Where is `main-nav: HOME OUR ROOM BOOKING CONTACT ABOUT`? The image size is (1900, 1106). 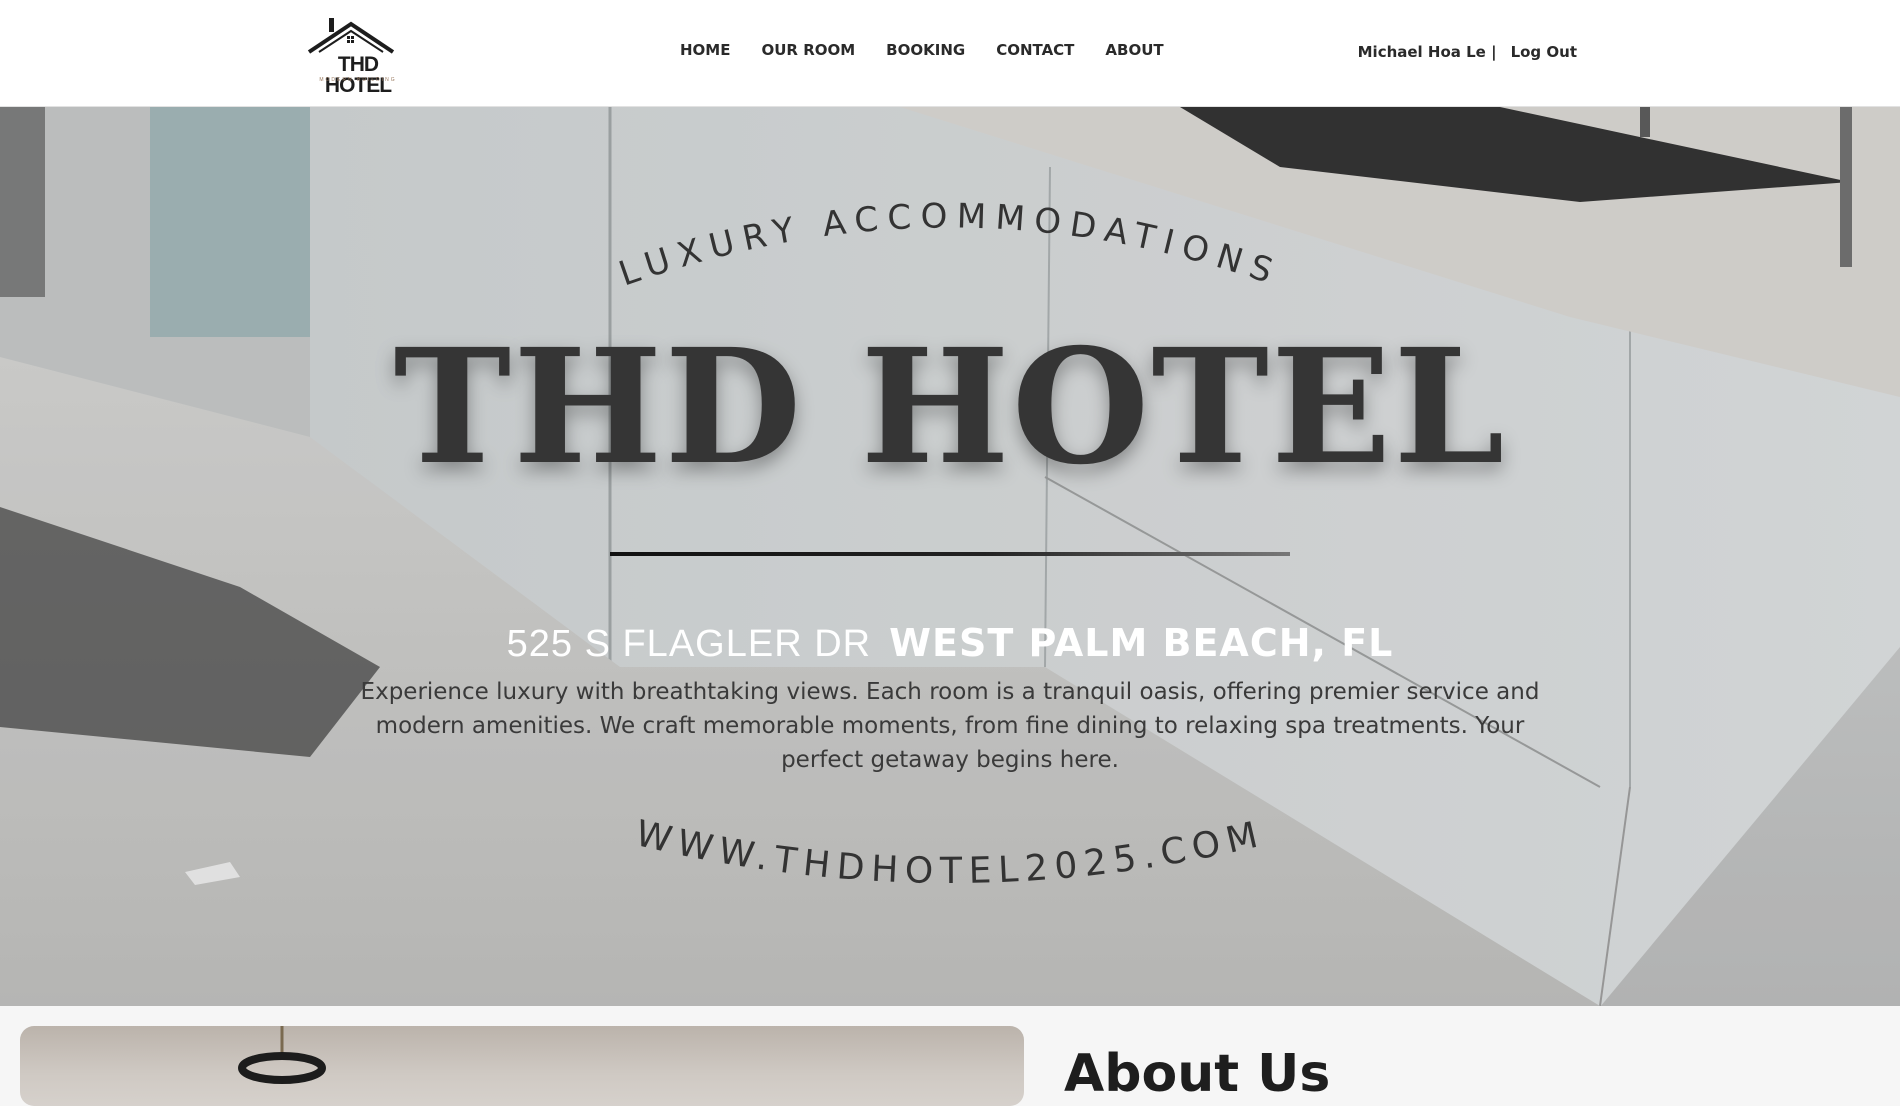
main-nav: HOME OUR ROOM BOOKING CONTACT ABOUT is located at coordinates (922, 50).